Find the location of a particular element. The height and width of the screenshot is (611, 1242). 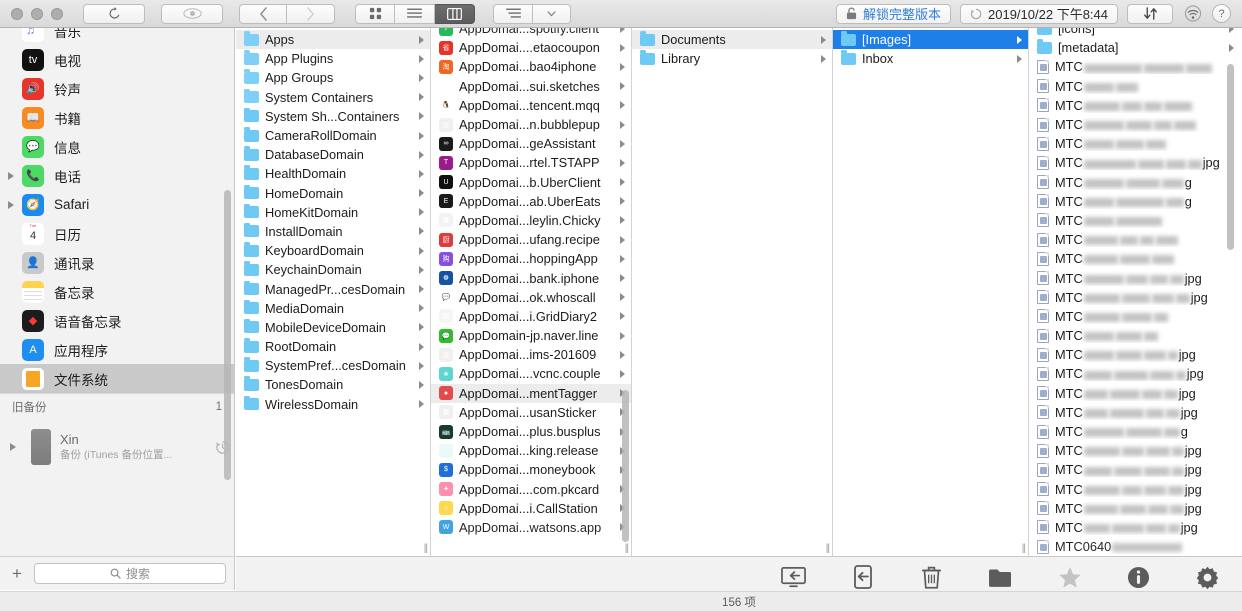

help-button: ? is located at coordinates (1221, 13).